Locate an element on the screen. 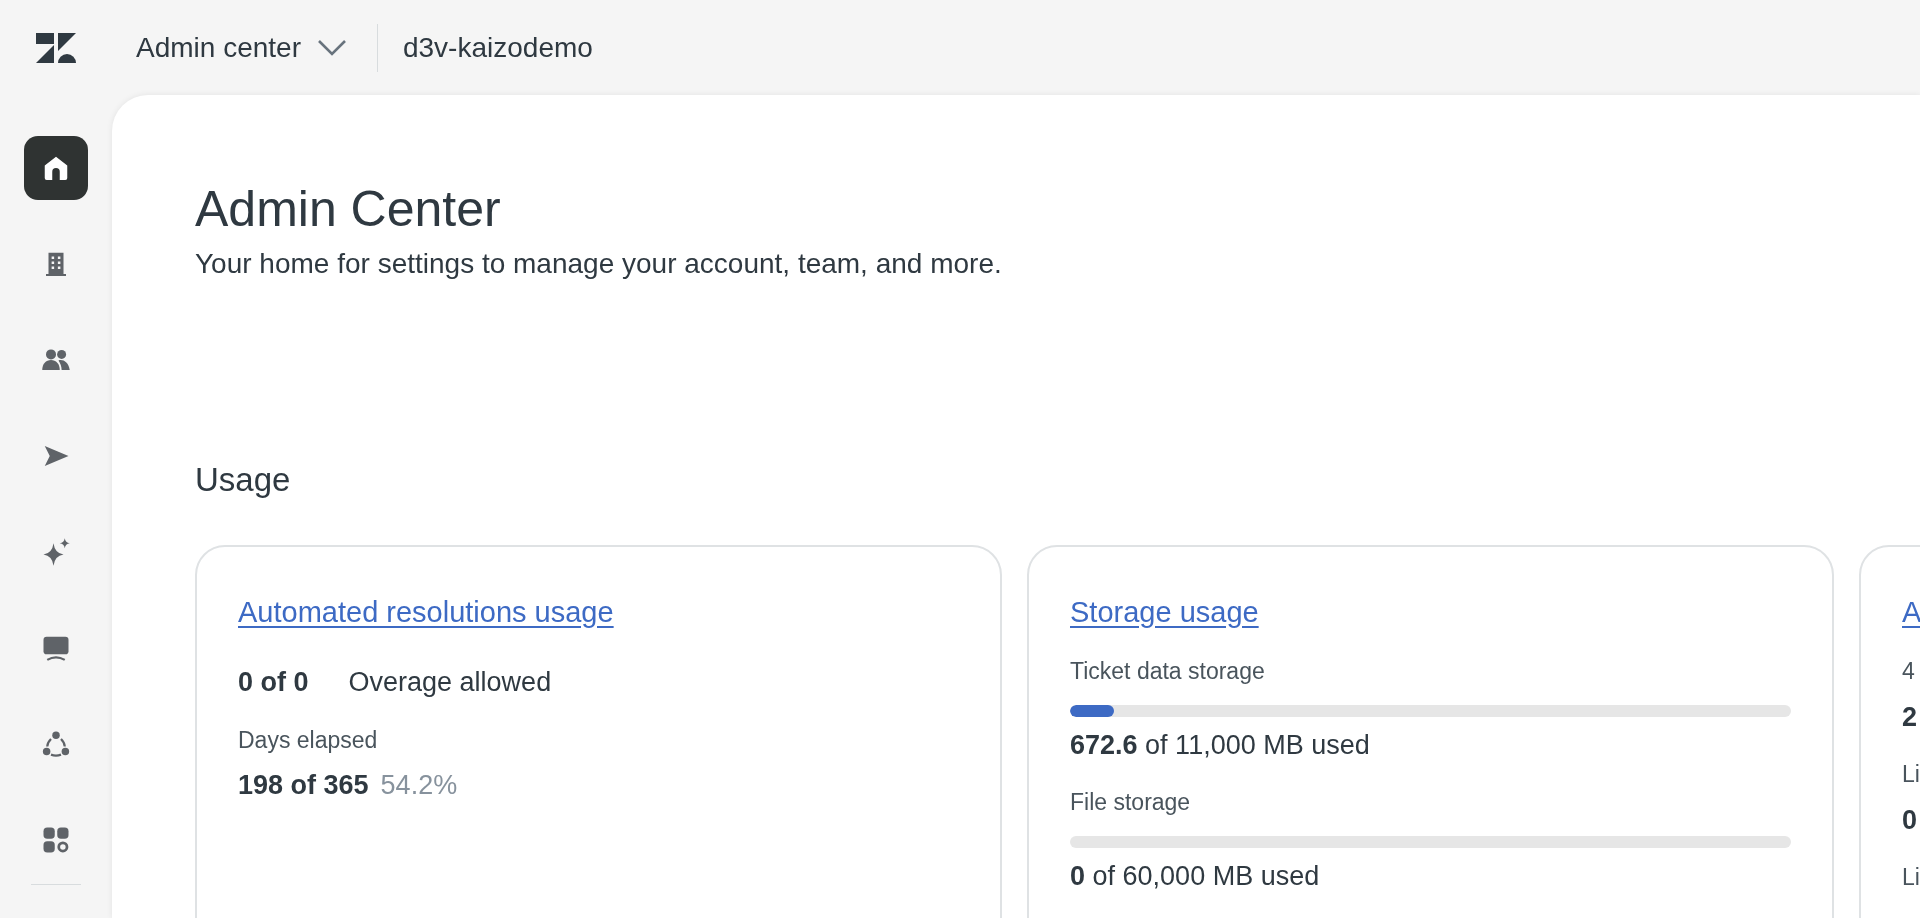 This screenshot has height=918, width=1920. usage-value: 2 is located at coordinates (1910, 717).